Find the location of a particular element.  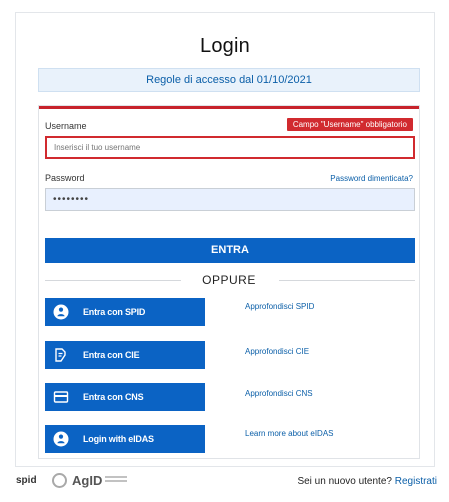

agid-logo-text: AgID is located at coordinates (87, 480).